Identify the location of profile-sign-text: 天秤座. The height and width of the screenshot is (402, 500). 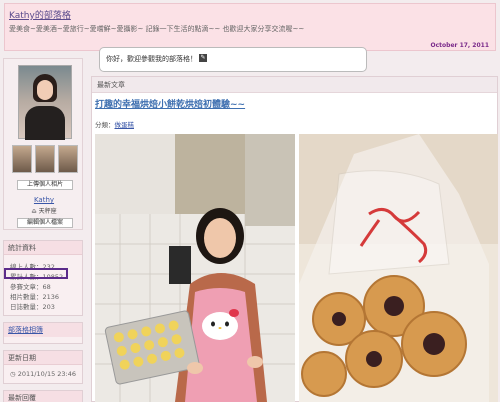
(47, 211).